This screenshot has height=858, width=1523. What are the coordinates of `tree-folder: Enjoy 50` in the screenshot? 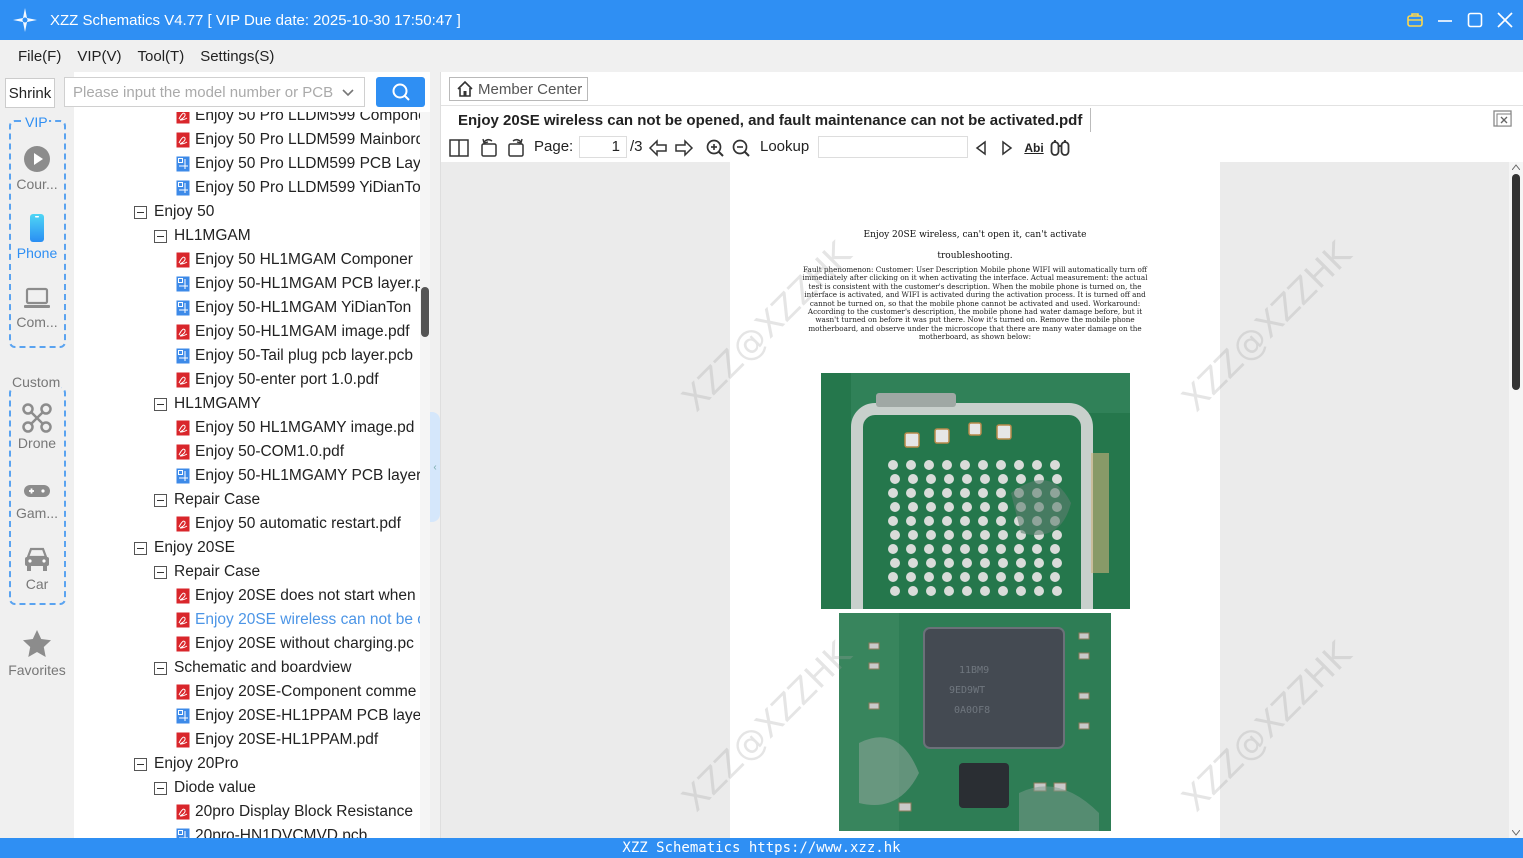 It's located at (174, 212).